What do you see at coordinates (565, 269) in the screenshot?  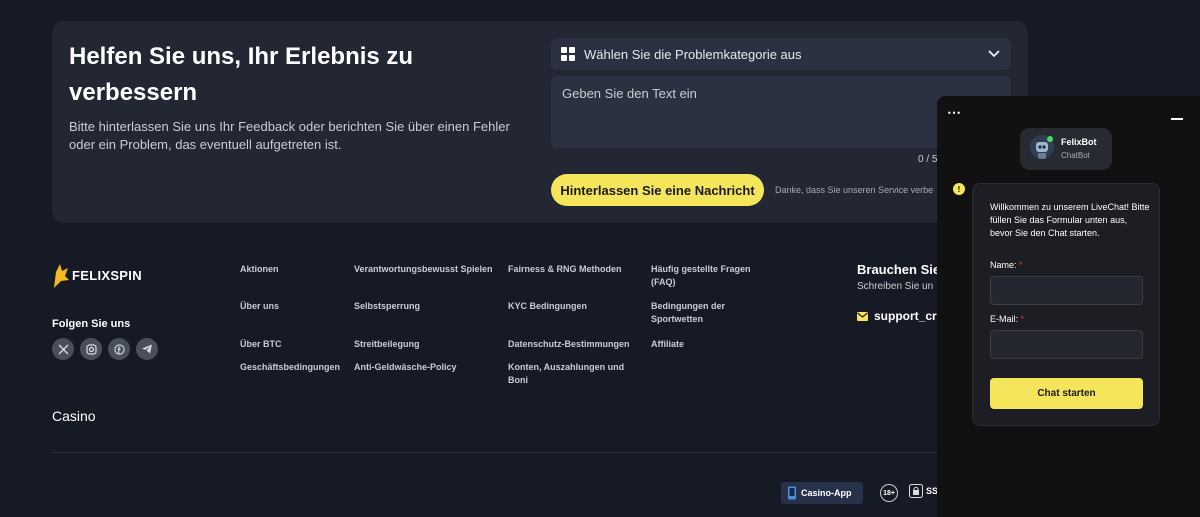 I see `footer-link-fairness: Fairness & RNG Methoden` at bounding box center [565, 269].